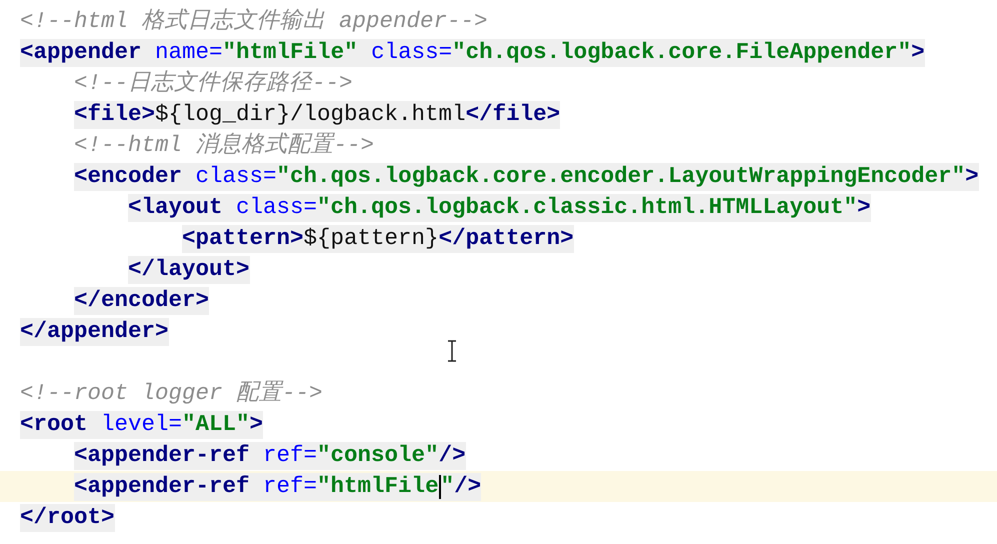 This screenshot has width=997, height=544. What do you see at coordinates (378, 455) in the screenshot?
I see `attribute-value: "console"` at bounding box center [378, 455].